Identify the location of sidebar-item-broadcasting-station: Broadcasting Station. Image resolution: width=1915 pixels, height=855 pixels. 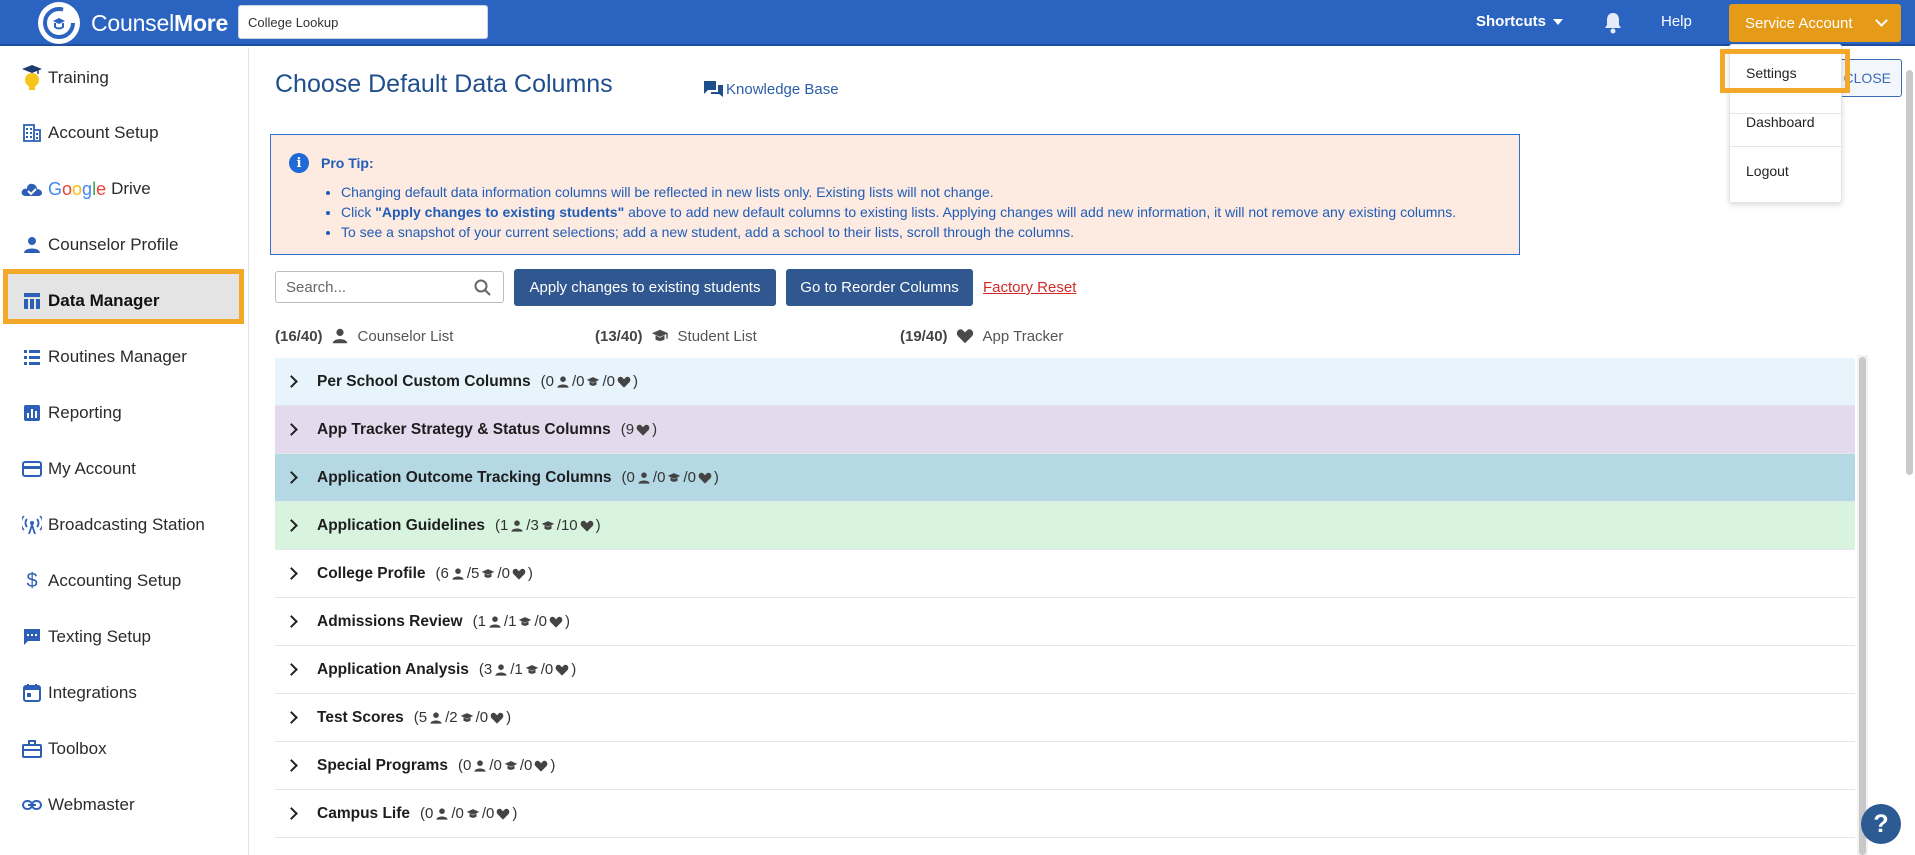
(112, 525).